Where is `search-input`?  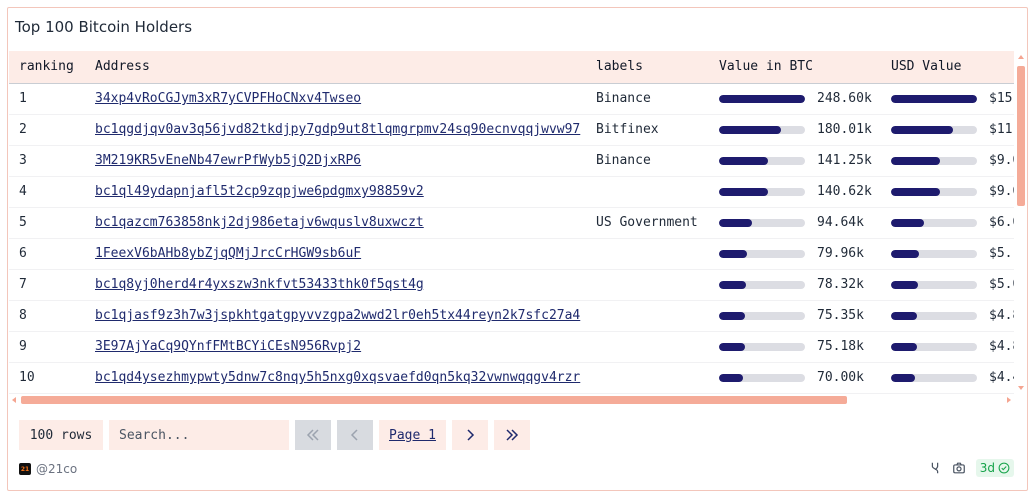
search-input is located at coordinates (199, 435).